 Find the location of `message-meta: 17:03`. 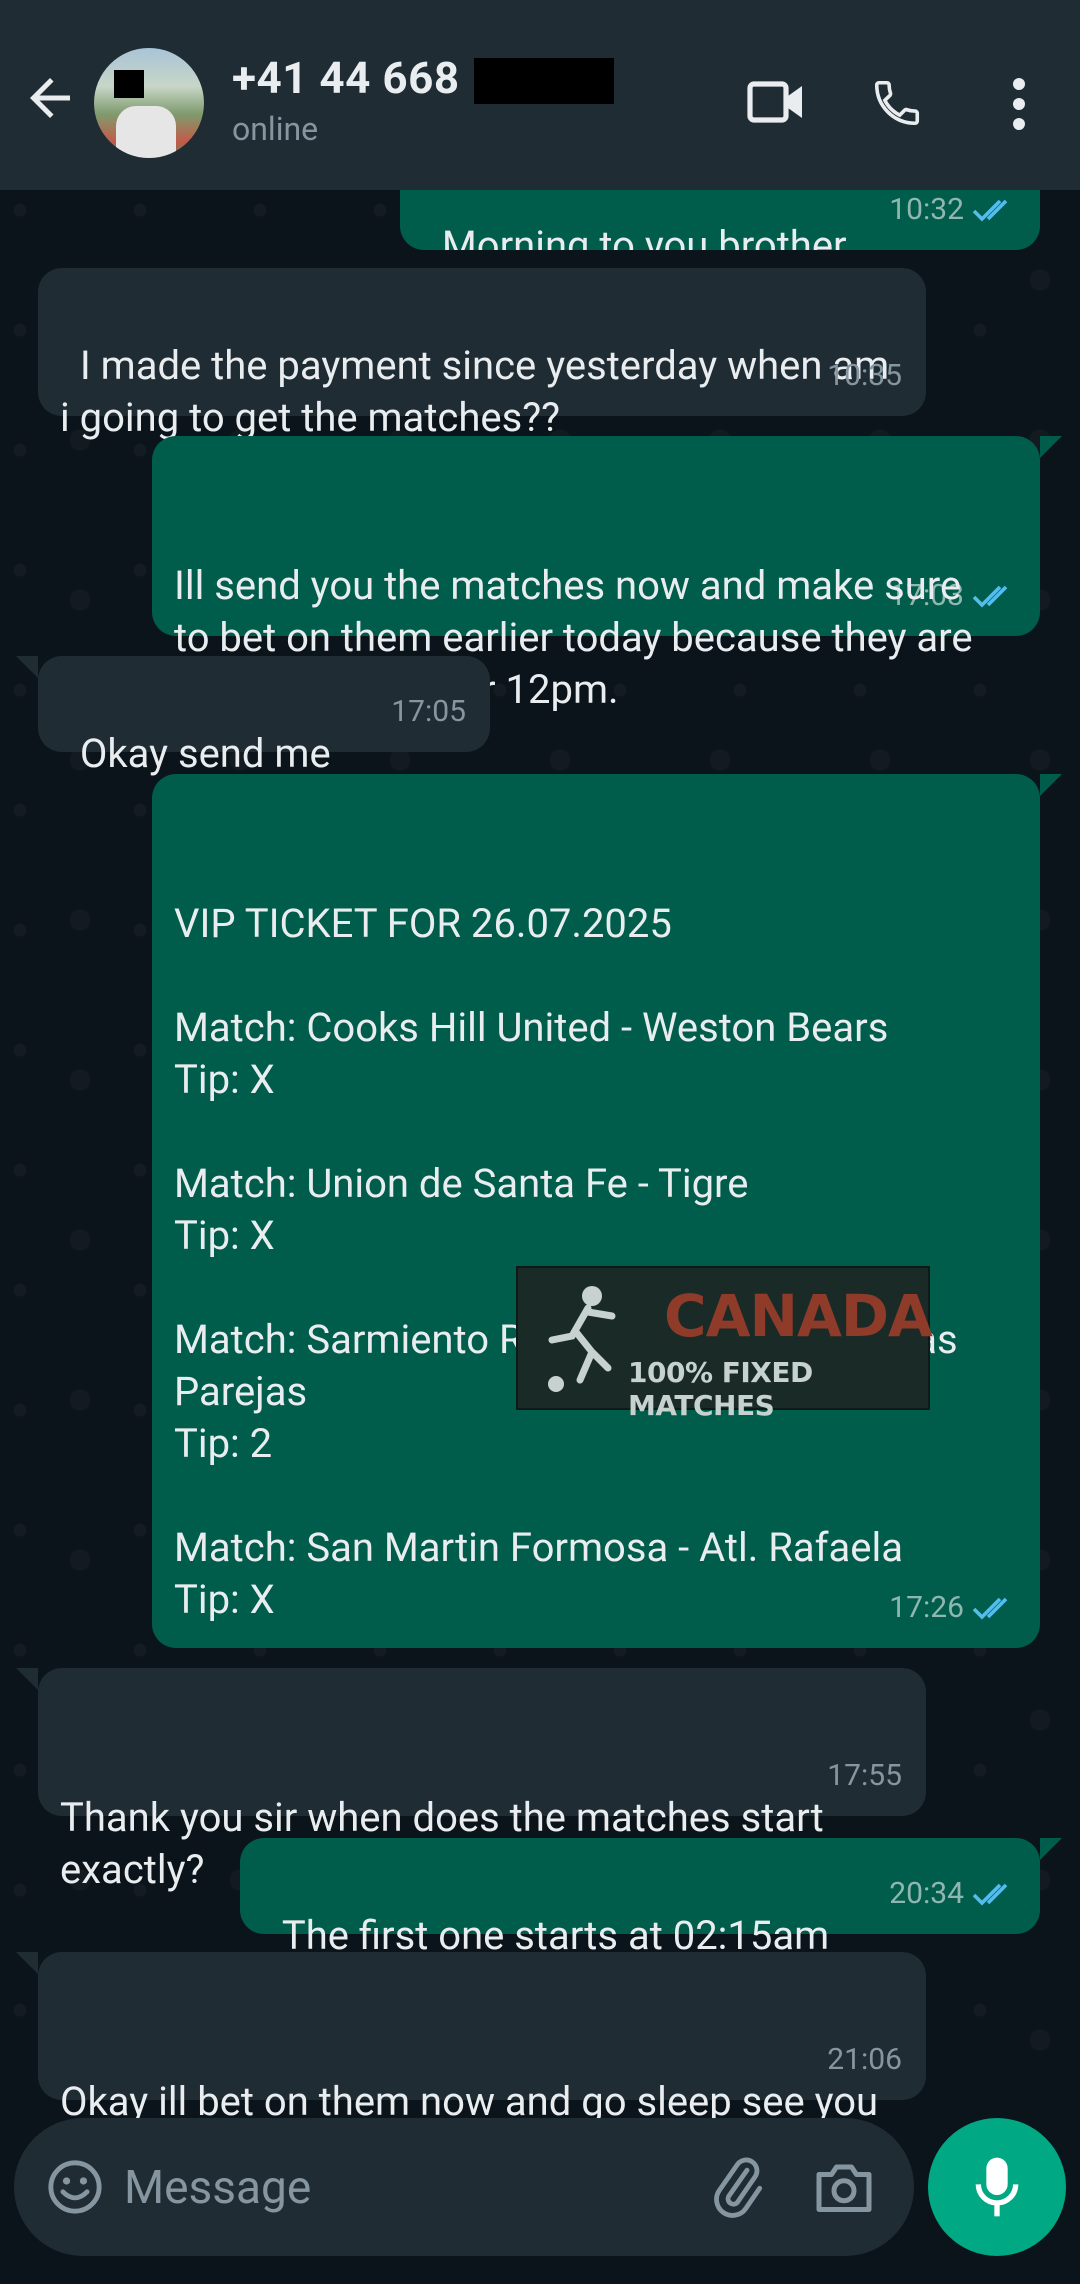

message-meta: 17:03 is located at coordinates (952, 596).